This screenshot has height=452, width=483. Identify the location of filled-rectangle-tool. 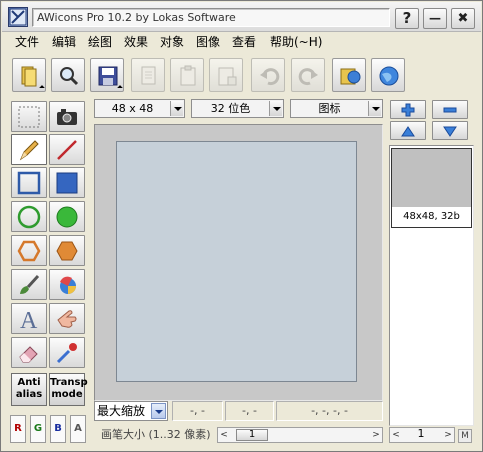
(67, 182).